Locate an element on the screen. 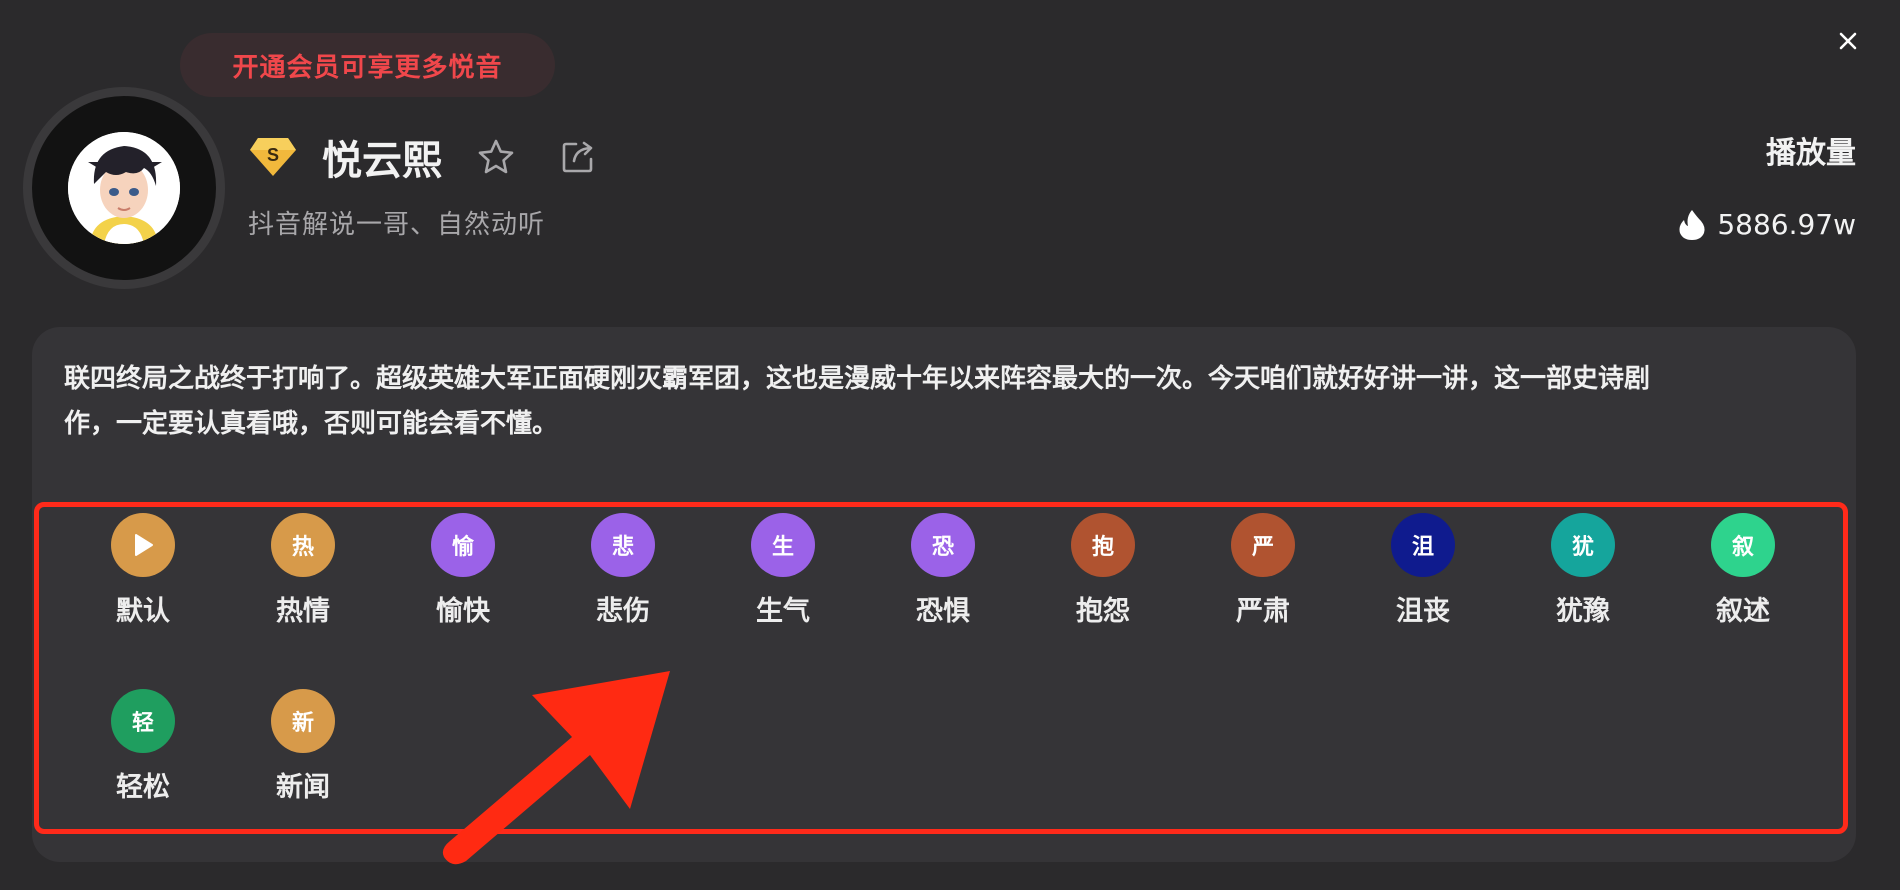 This screenshot has width=1900, height=890. emotion-label: 抱怨 is located at coordinates (1103, 611).